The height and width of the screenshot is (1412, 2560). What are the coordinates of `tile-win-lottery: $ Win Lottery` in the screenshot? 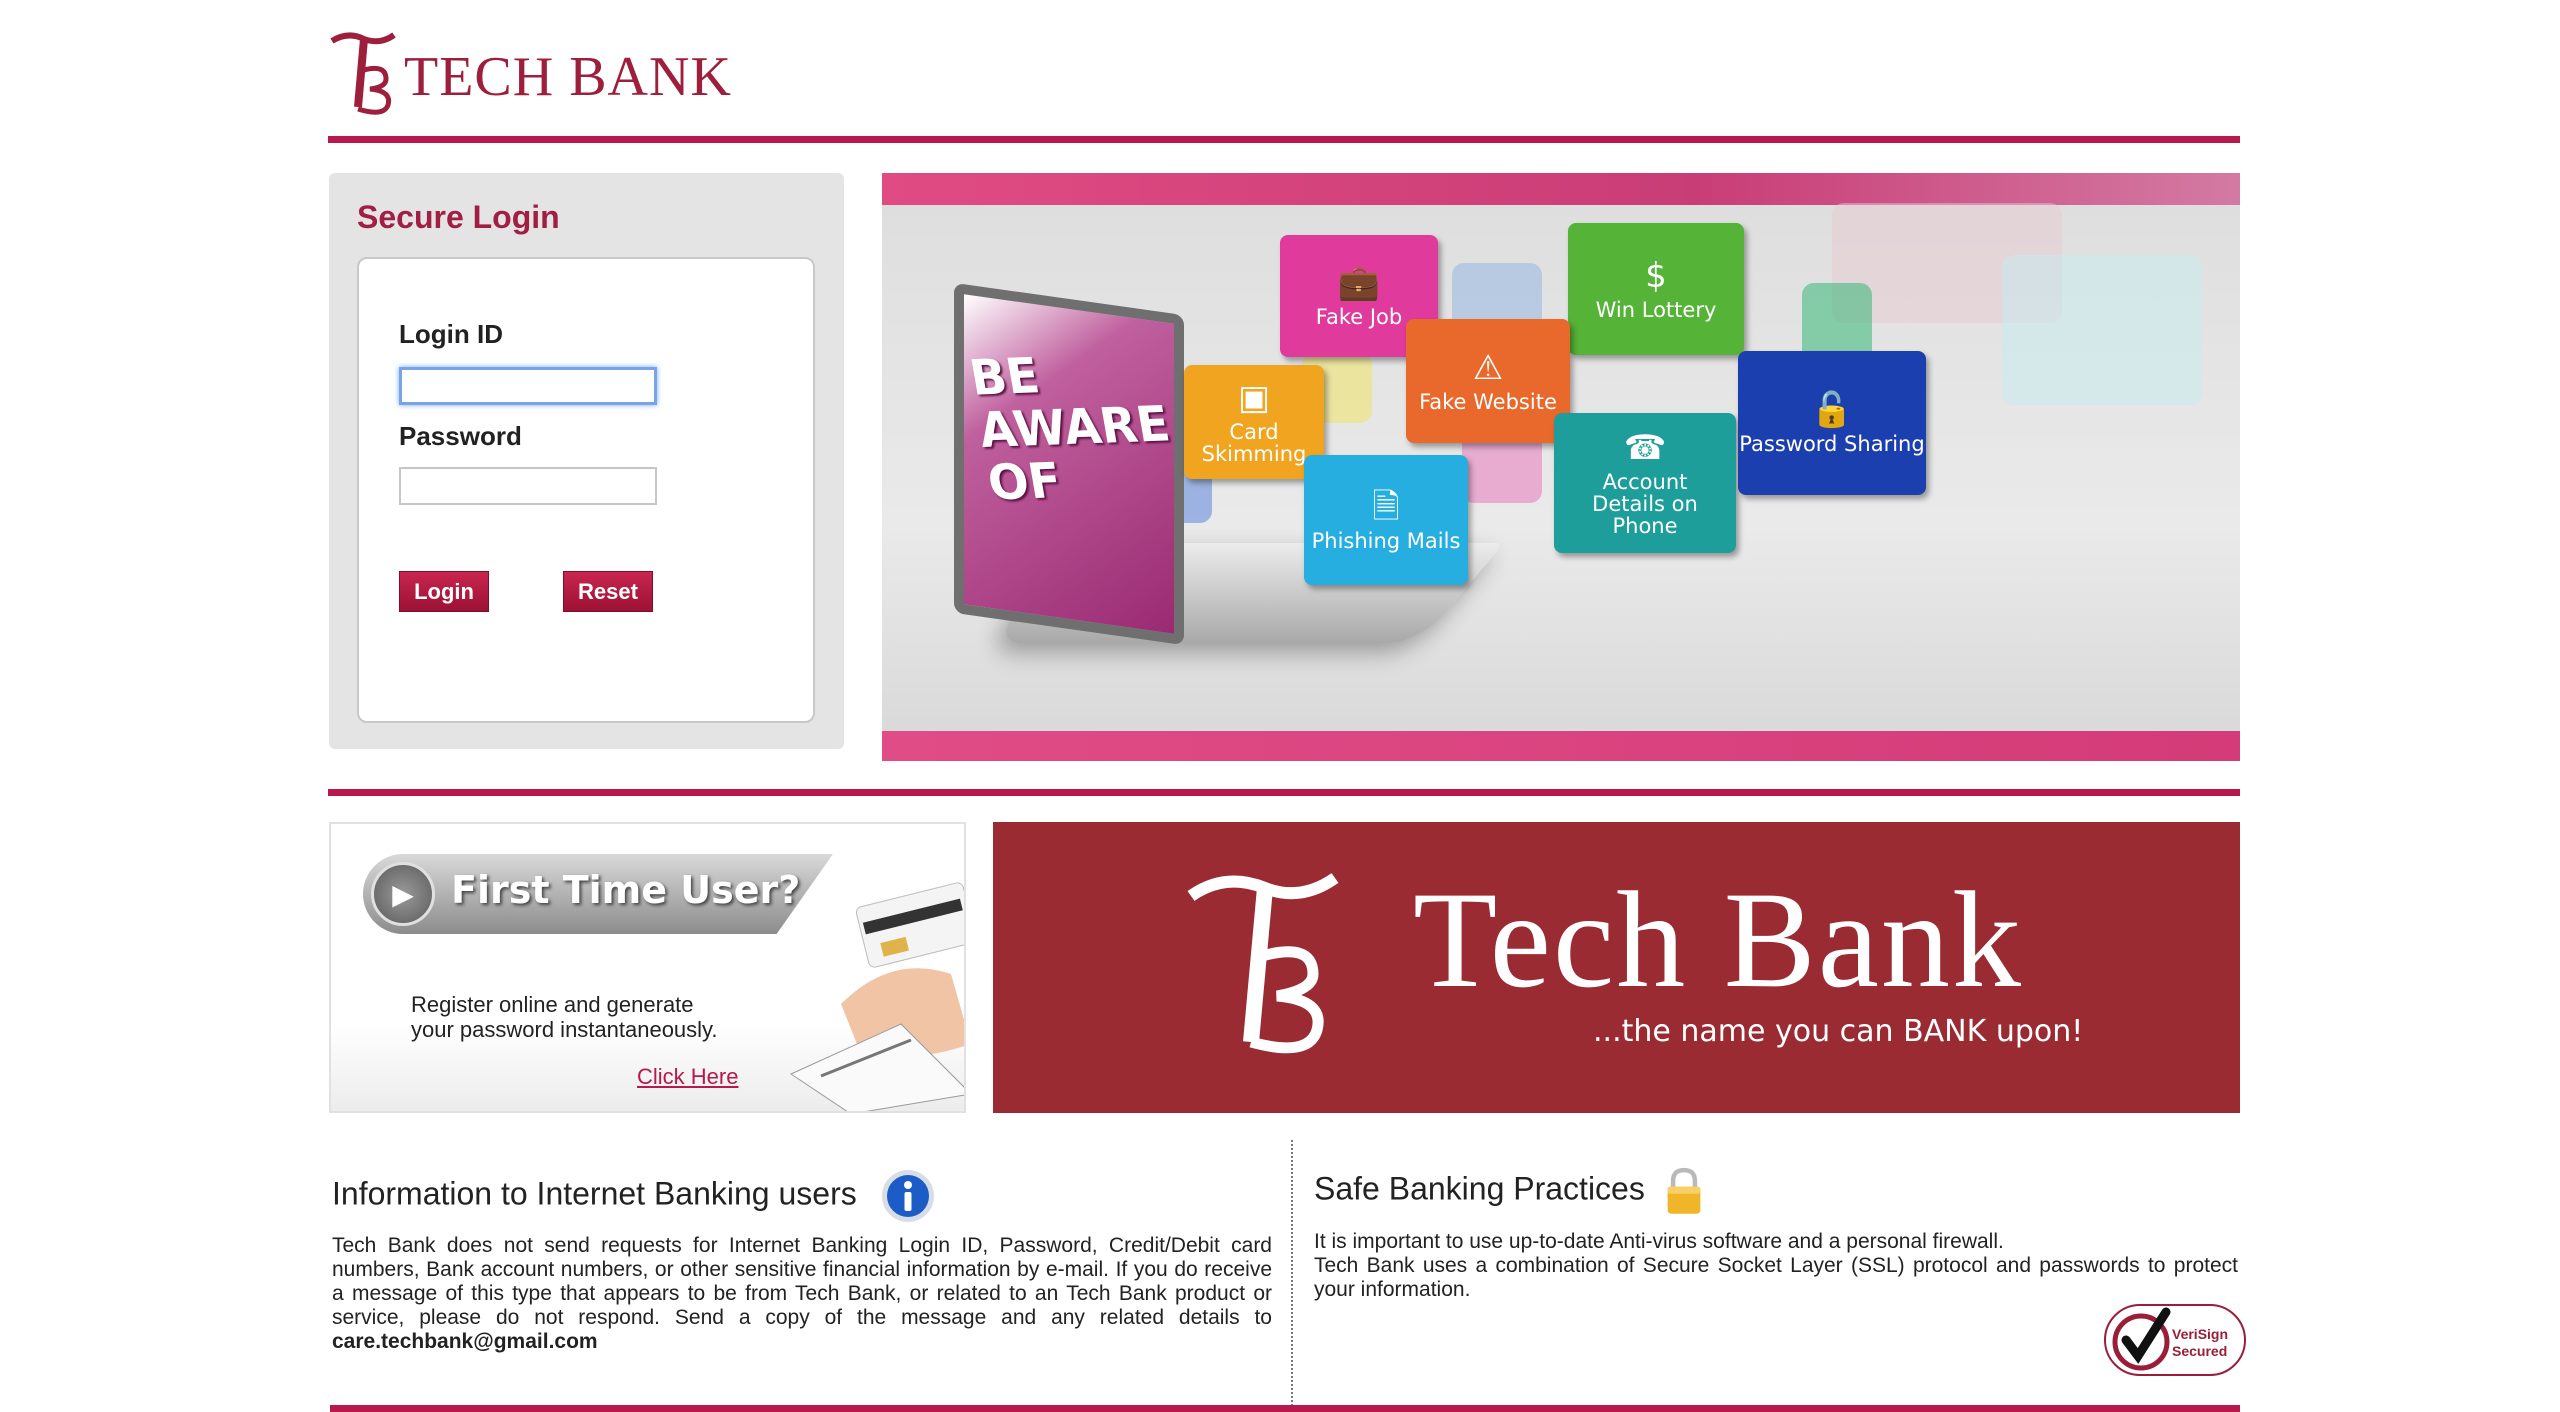 It's located at (1656, 289).